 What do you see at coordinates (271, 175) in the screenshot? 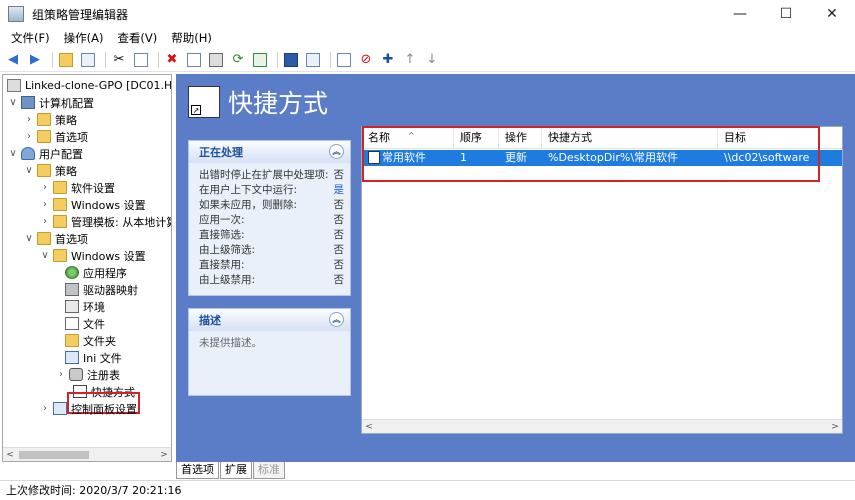
I see `property-row: 出错时停止在扩展中处理项: 否` at bounding box center [271, 175].